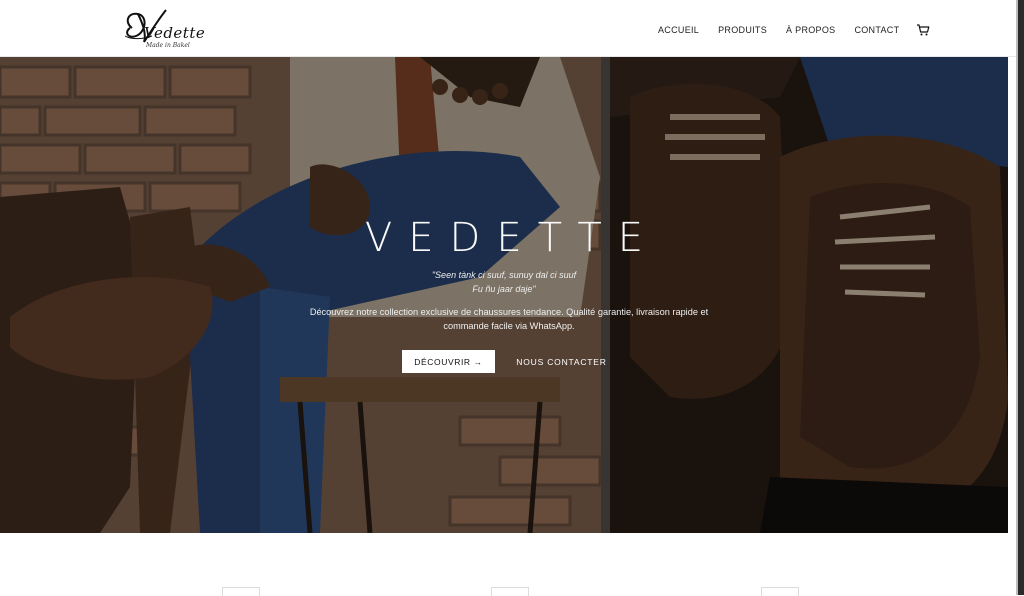 The image size is (1024, 596). I want to click on brand-logo: Vedette Made in Bakel, so click(167, 29).